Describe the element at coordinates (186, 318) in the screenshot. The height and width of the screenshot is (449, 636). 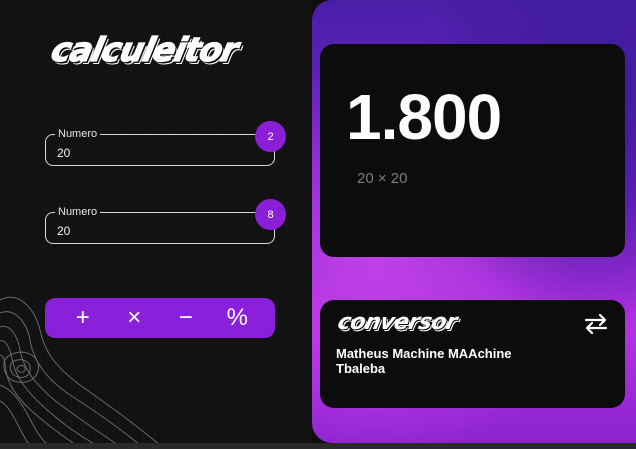
I see `subtract-button: −` at that location.